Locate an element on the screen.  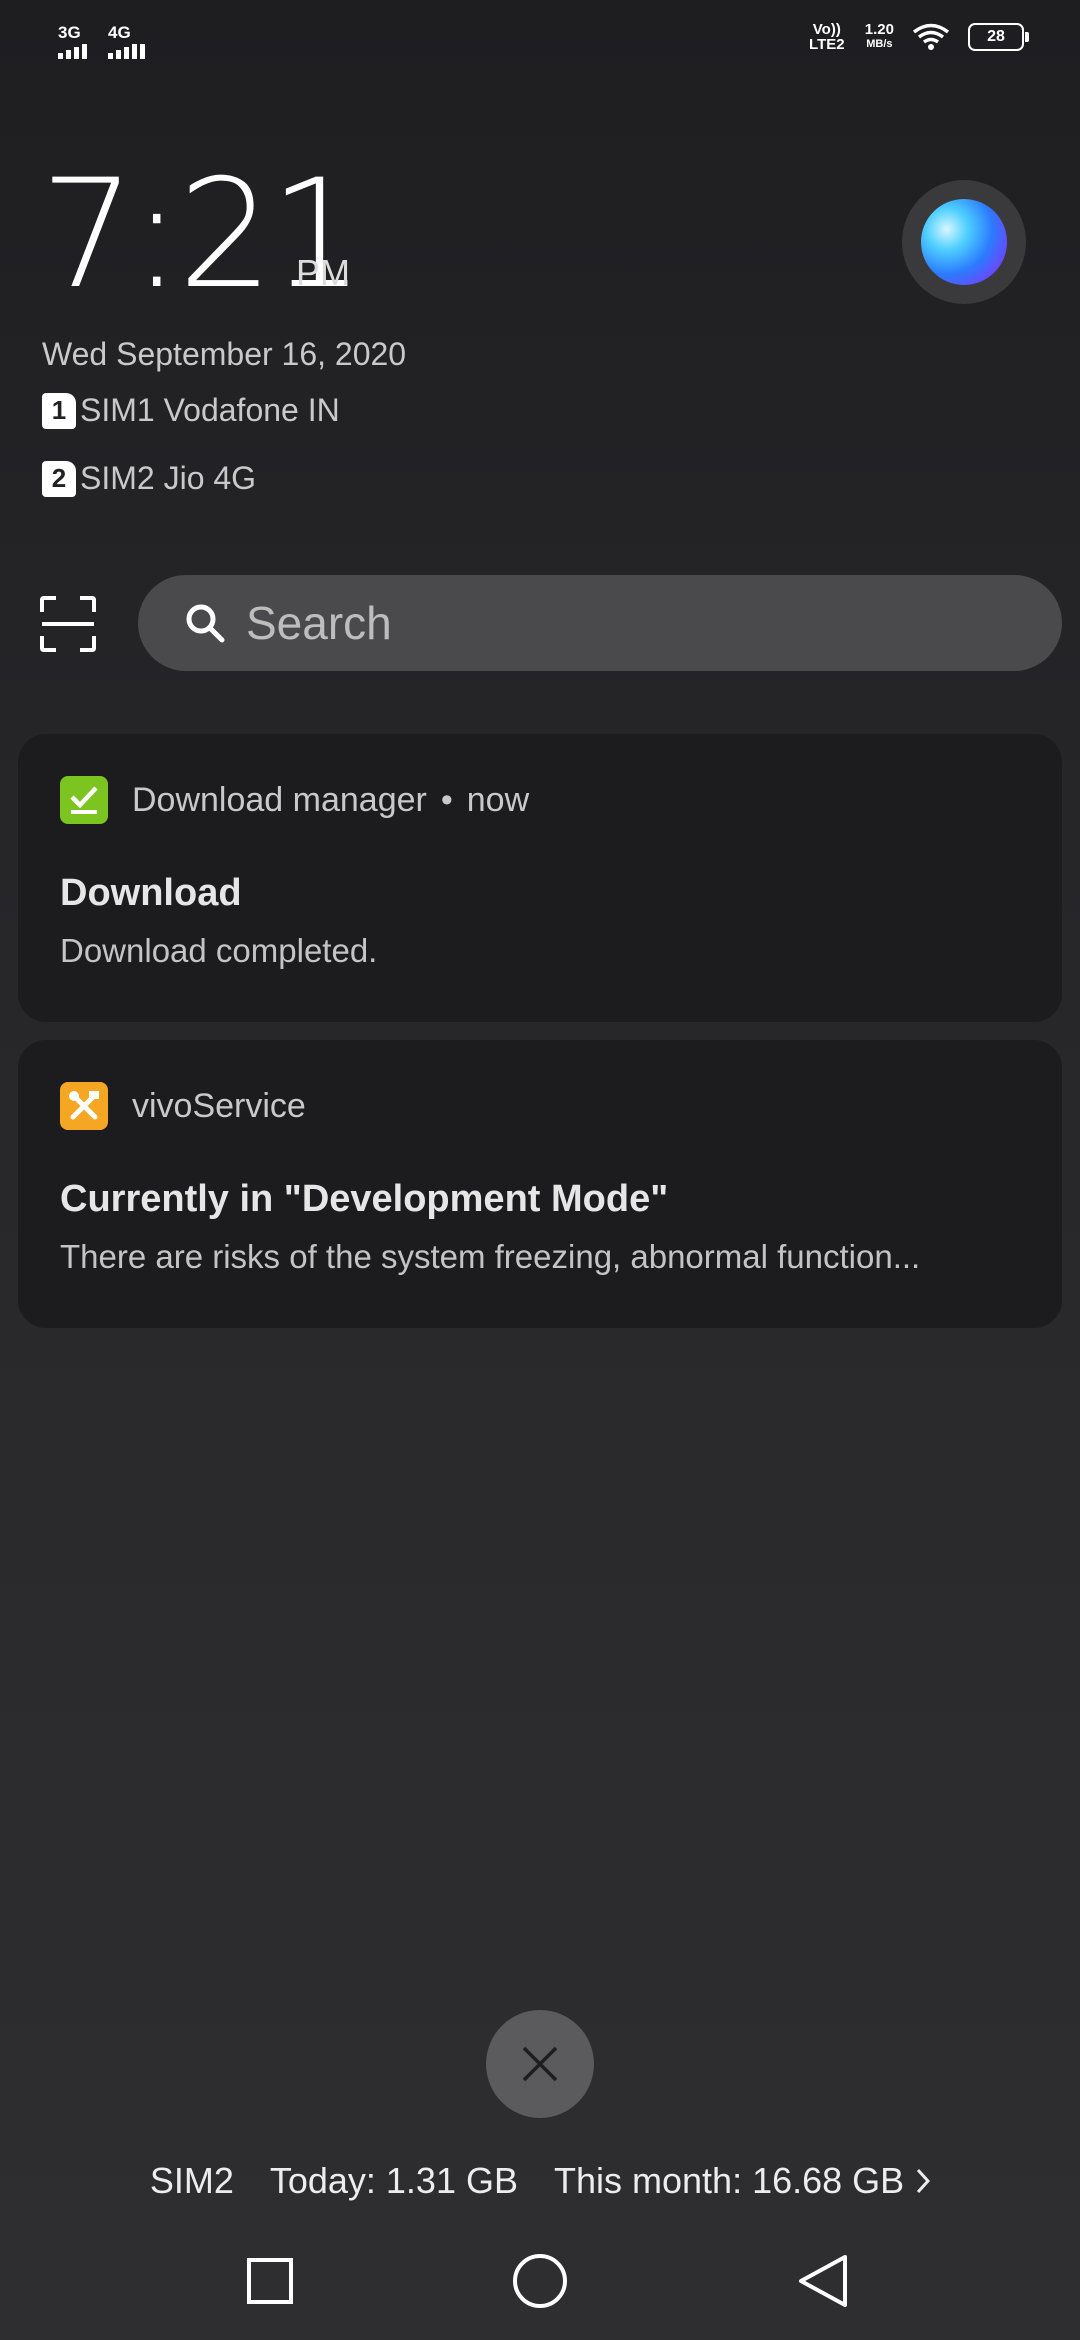
data-usage-row: SIM2 Today: 1.31 GB This month: 16.68 GB is located at coordinates (540, 2181).